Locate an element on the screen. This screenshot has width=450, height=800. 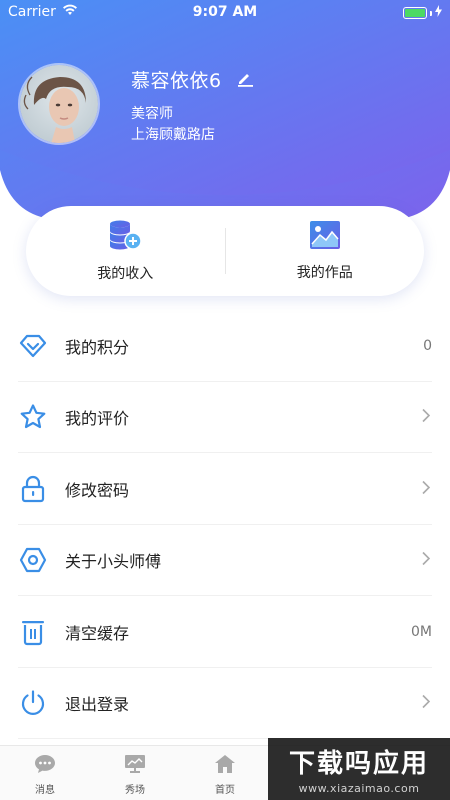
menu-item-logout: 退出登录 is located at coordinates (225, 704).